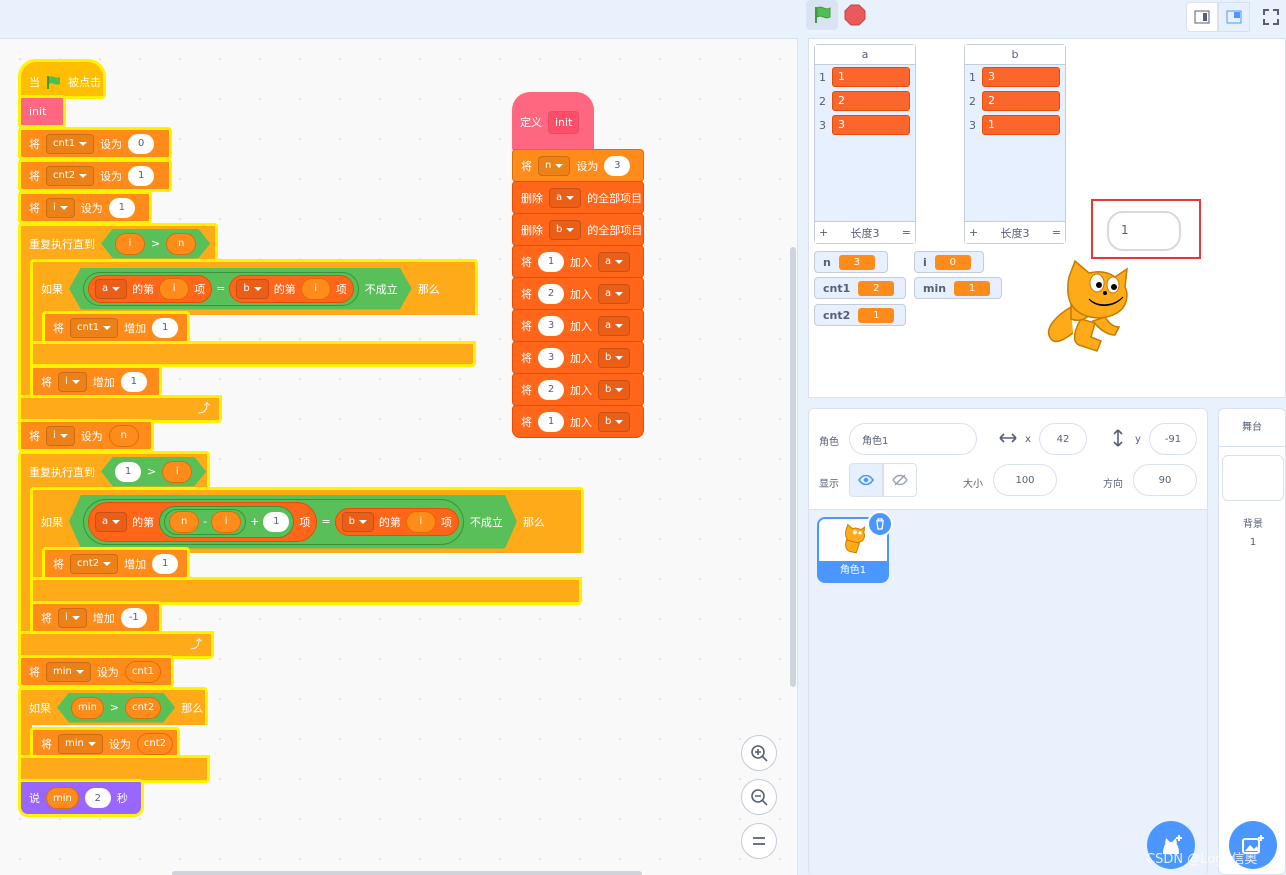 The height and width of the screenshot is (875, 1286). Describe the element at coordinates (1234, 17) in the screenshot. I see `normal-stage-button` at that location.